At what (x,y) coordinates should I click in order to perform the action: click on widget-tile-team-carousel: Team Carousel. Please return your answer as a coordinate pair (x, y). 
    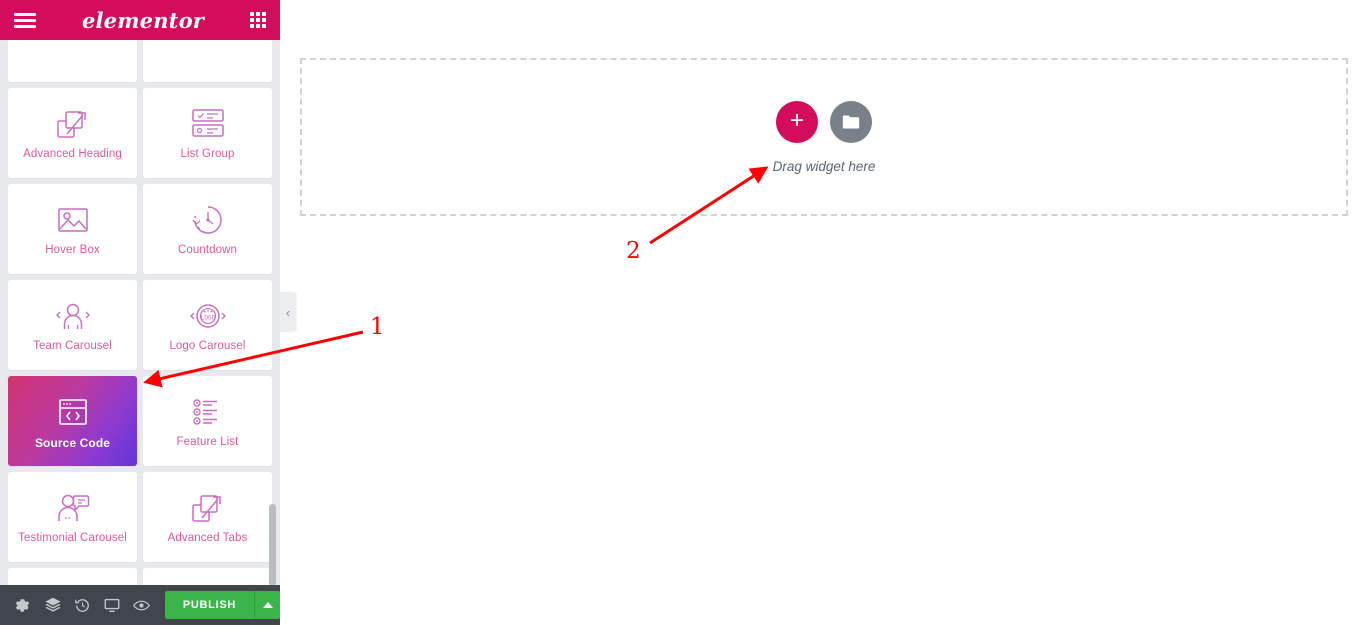
    Looking at the image, I should click on (72, 325).